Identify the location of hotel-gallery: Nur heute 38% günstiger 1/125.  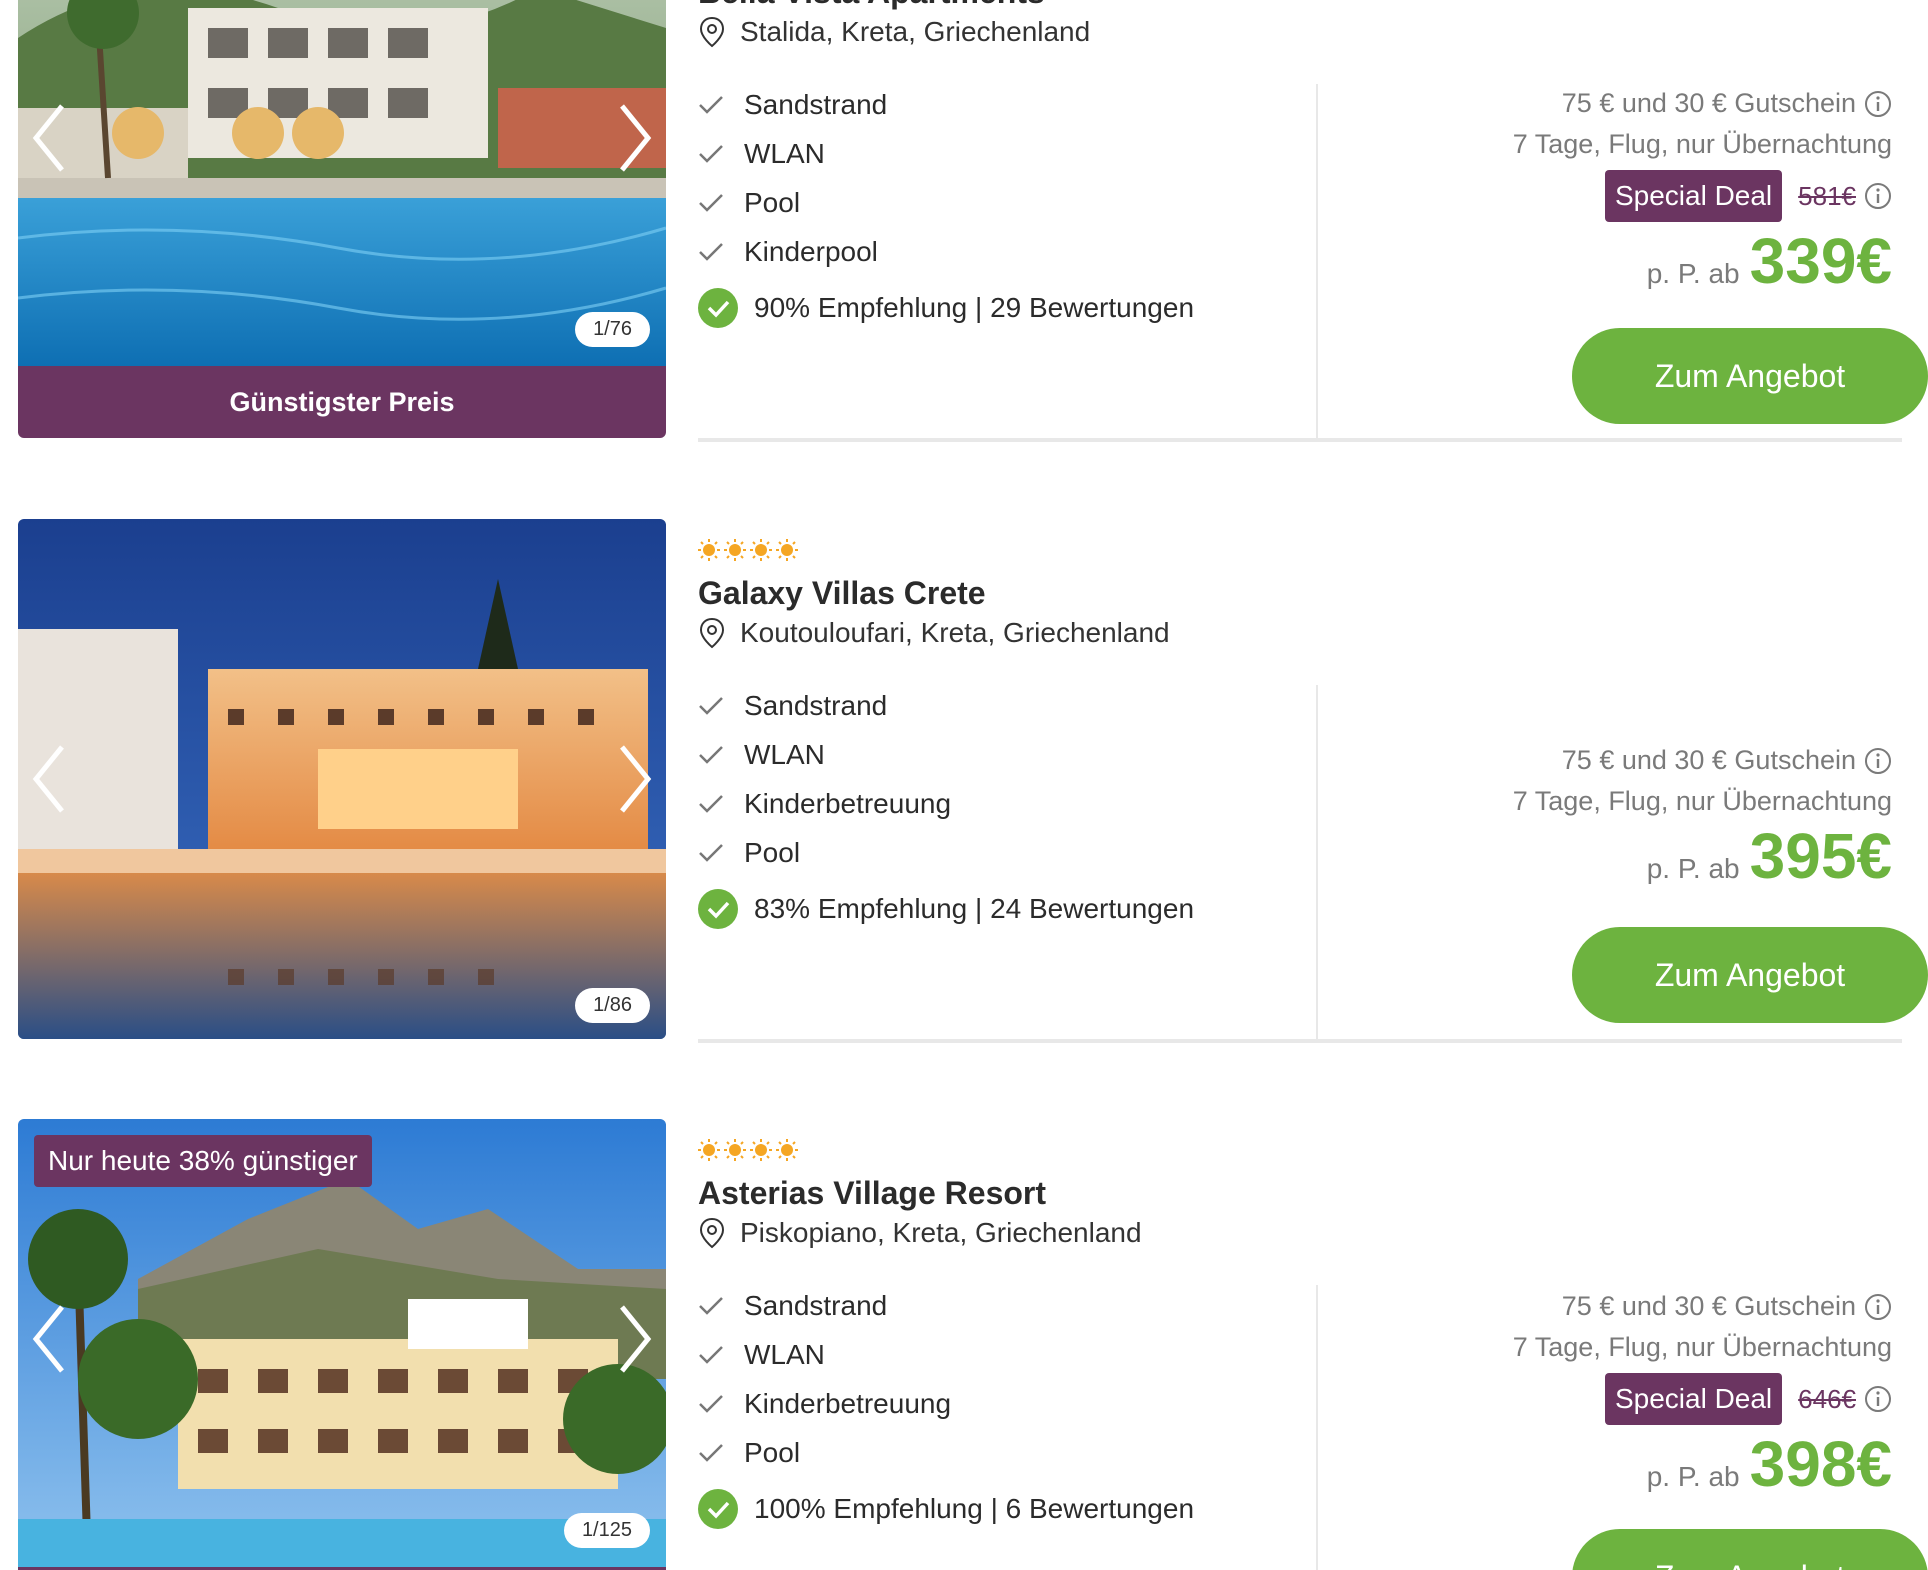
(342, 1344).